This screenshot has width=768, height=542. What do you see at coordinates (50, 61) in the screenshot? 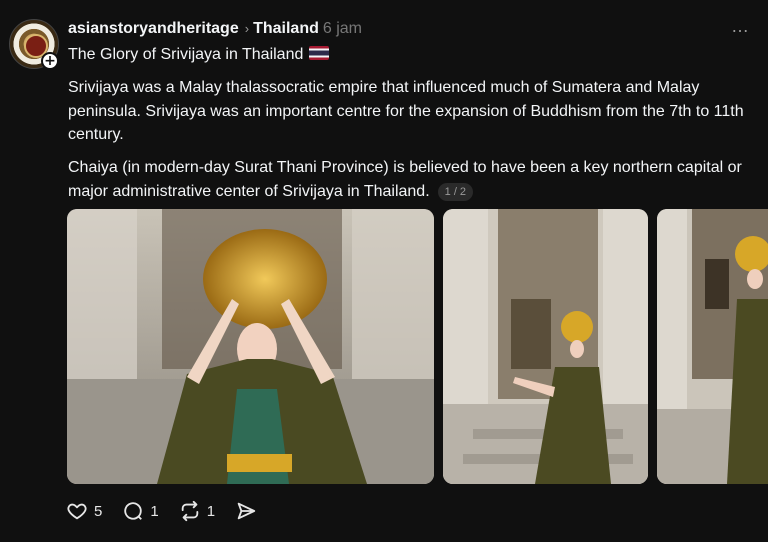
I see `follow-plus-icon: +` at bounding box center [50, 61].